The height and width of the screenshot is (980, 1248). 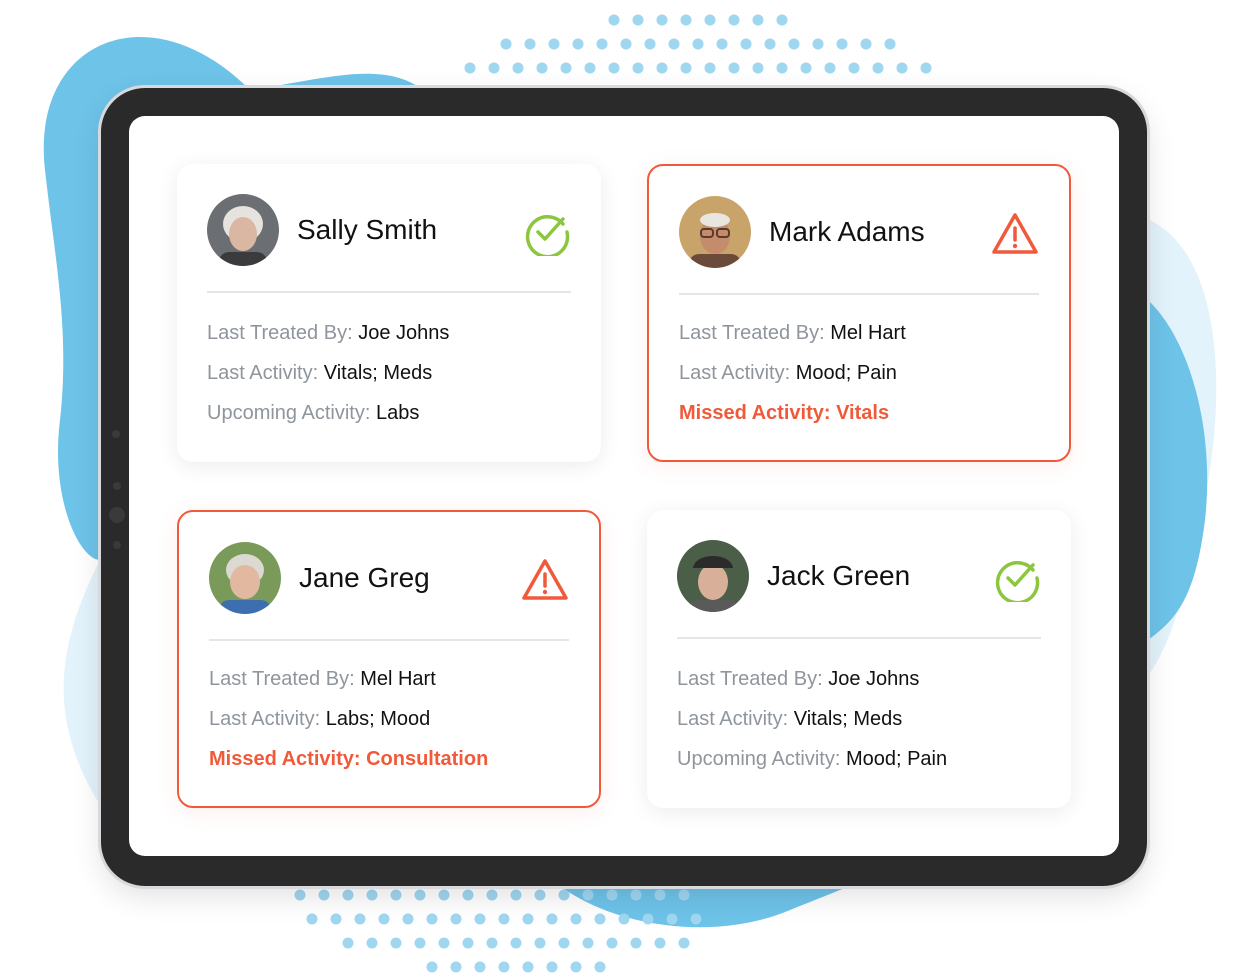 I want to click on last-treated-row: Last Treated By: Mel Hart, so click(x=322, y=679).